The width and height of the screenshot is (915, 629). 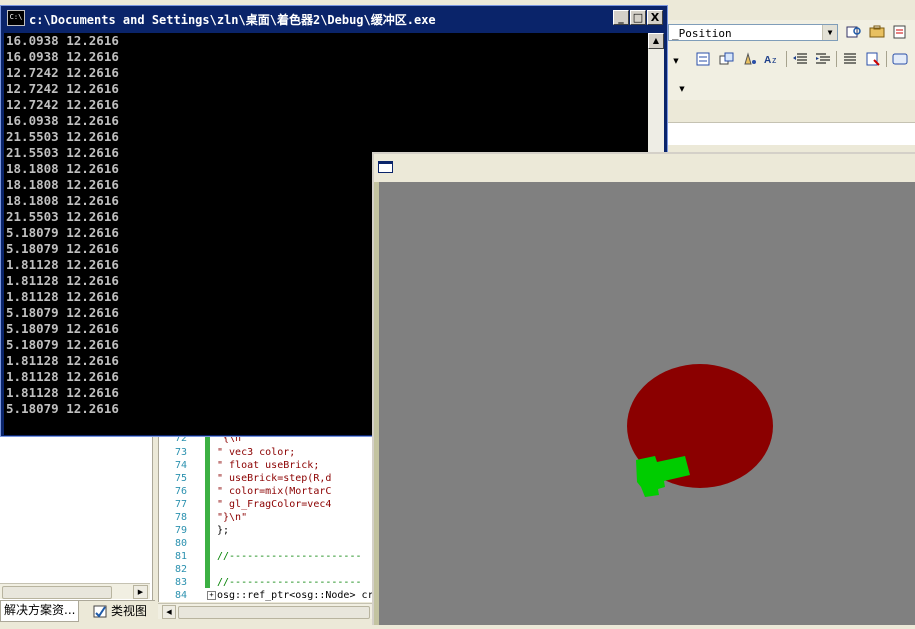 What do you see at coordinates (900, 59) in the screenshot?
I see `bookmark-icon` at bounding box center [900, 59].